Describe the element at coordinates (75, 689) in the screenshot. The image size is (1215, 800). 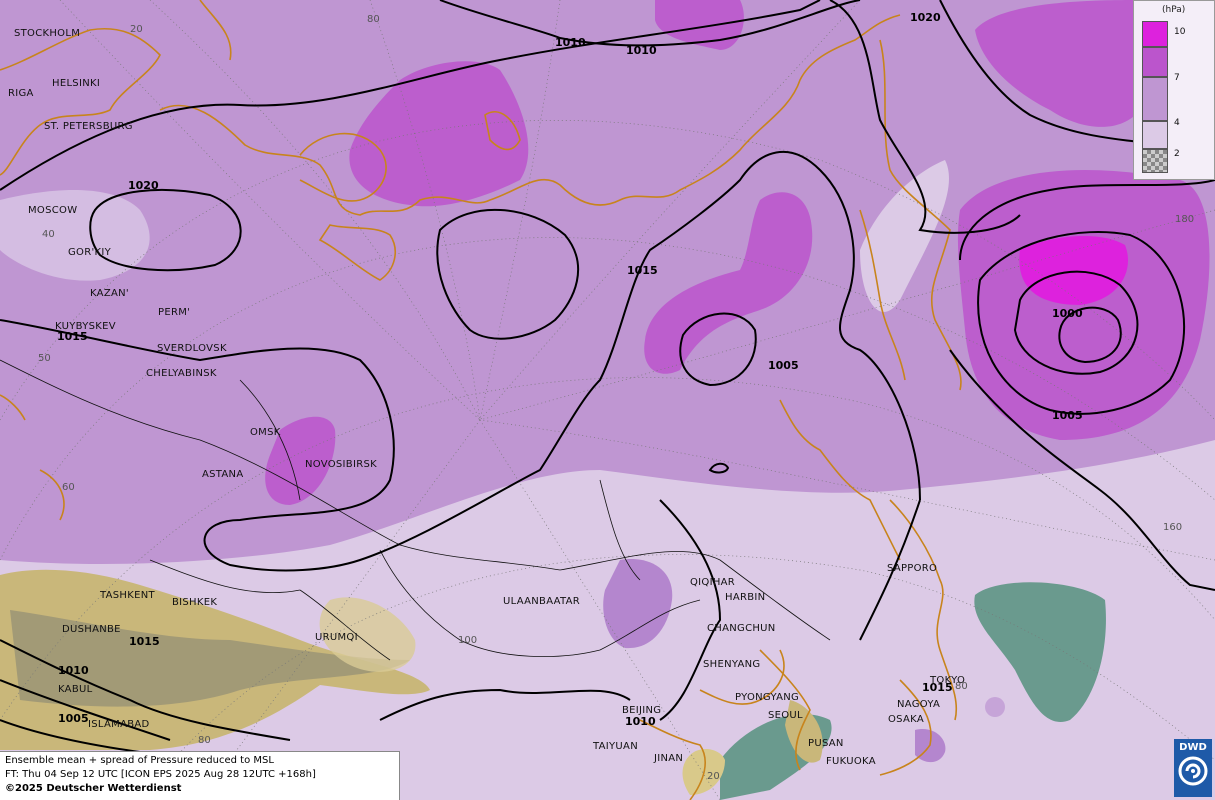
I see `city-label: KABUL` at that location.